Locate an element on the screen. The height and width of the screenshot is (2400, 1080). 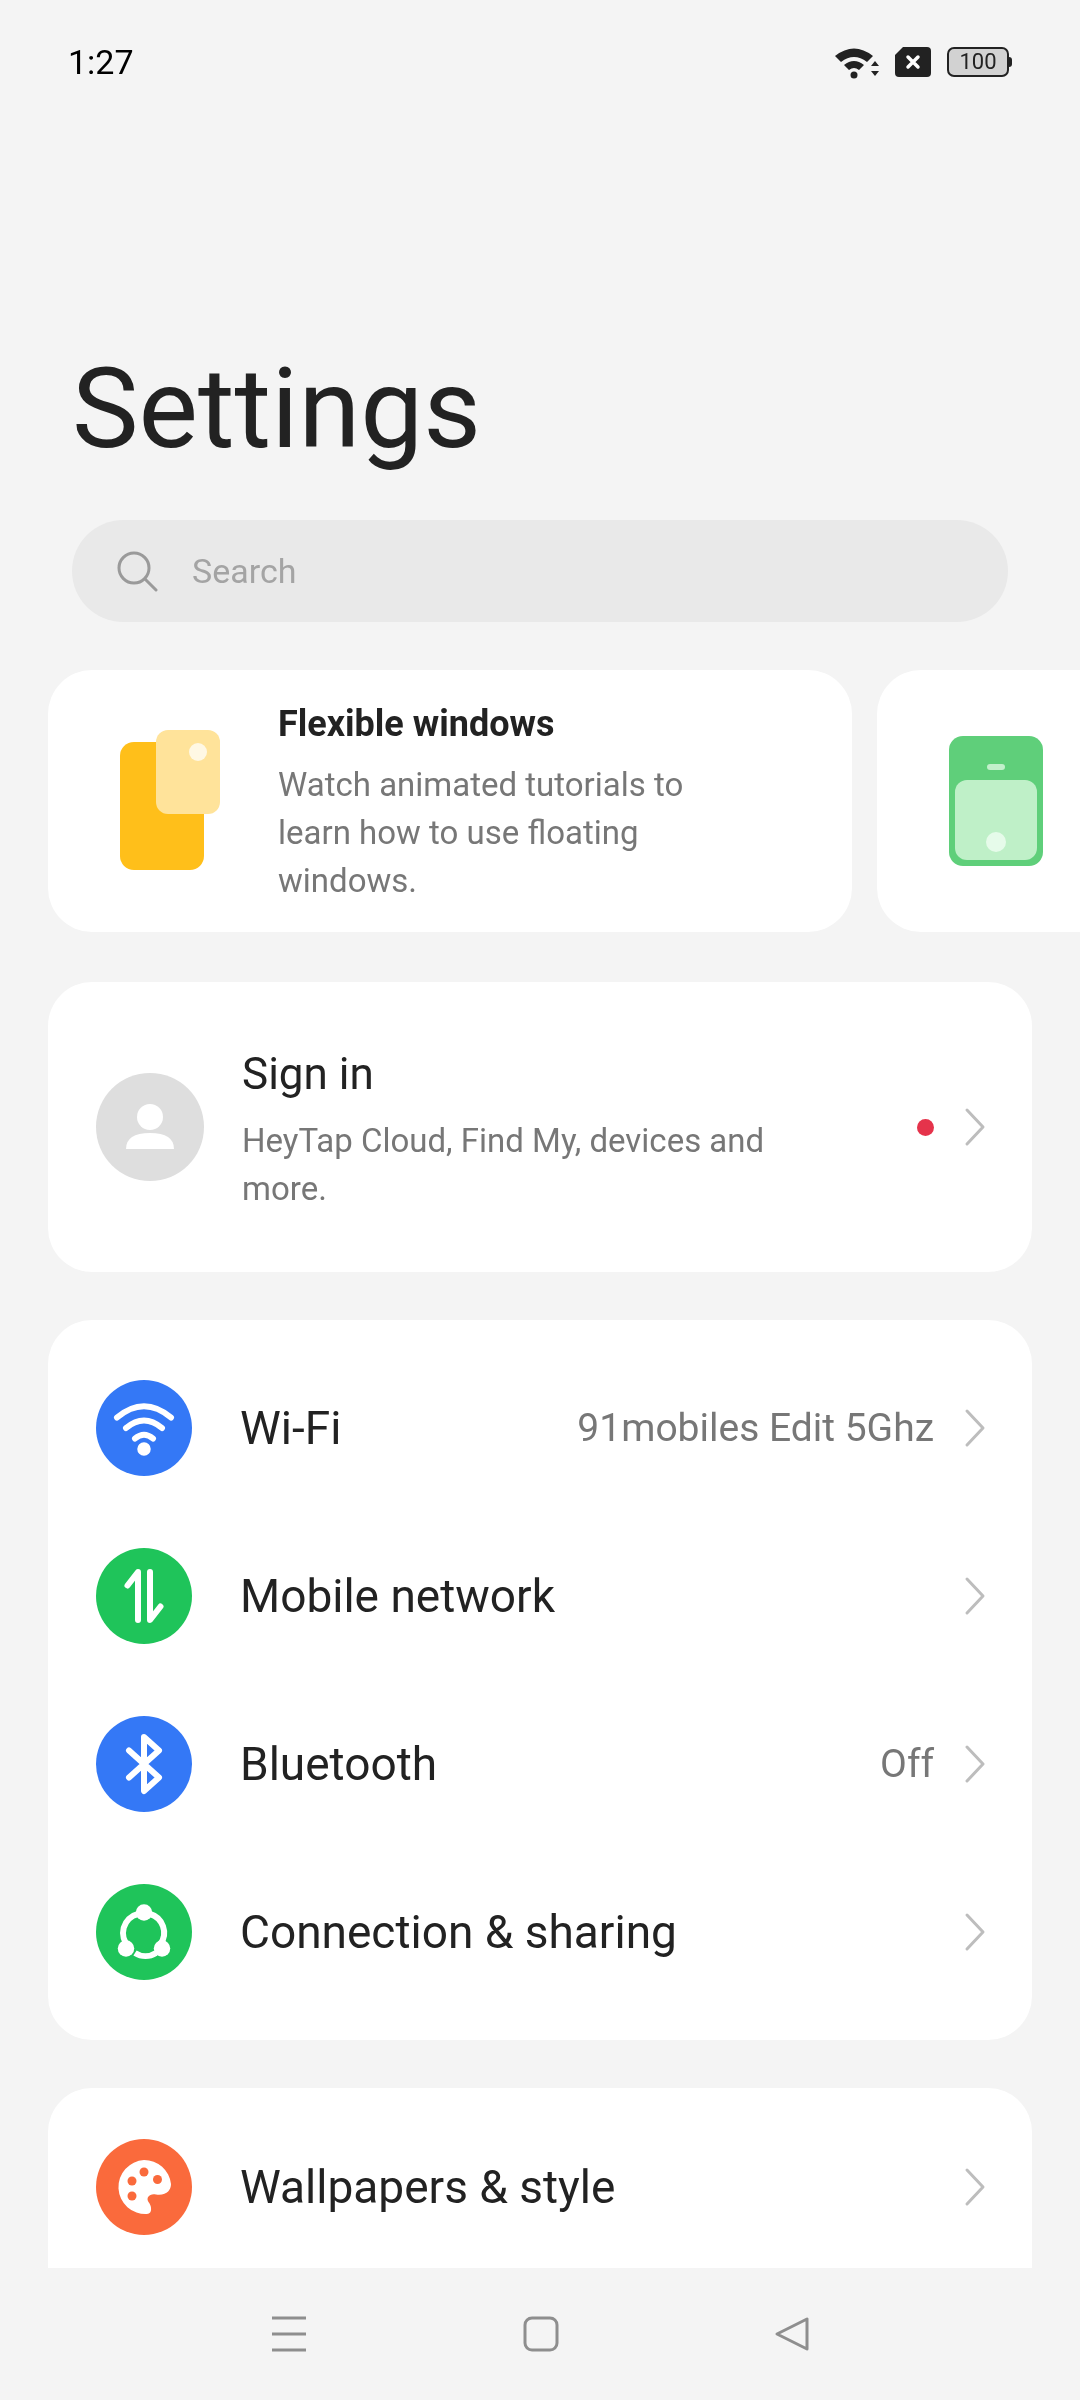
menu-icon is located at coordinates (289, 2334).